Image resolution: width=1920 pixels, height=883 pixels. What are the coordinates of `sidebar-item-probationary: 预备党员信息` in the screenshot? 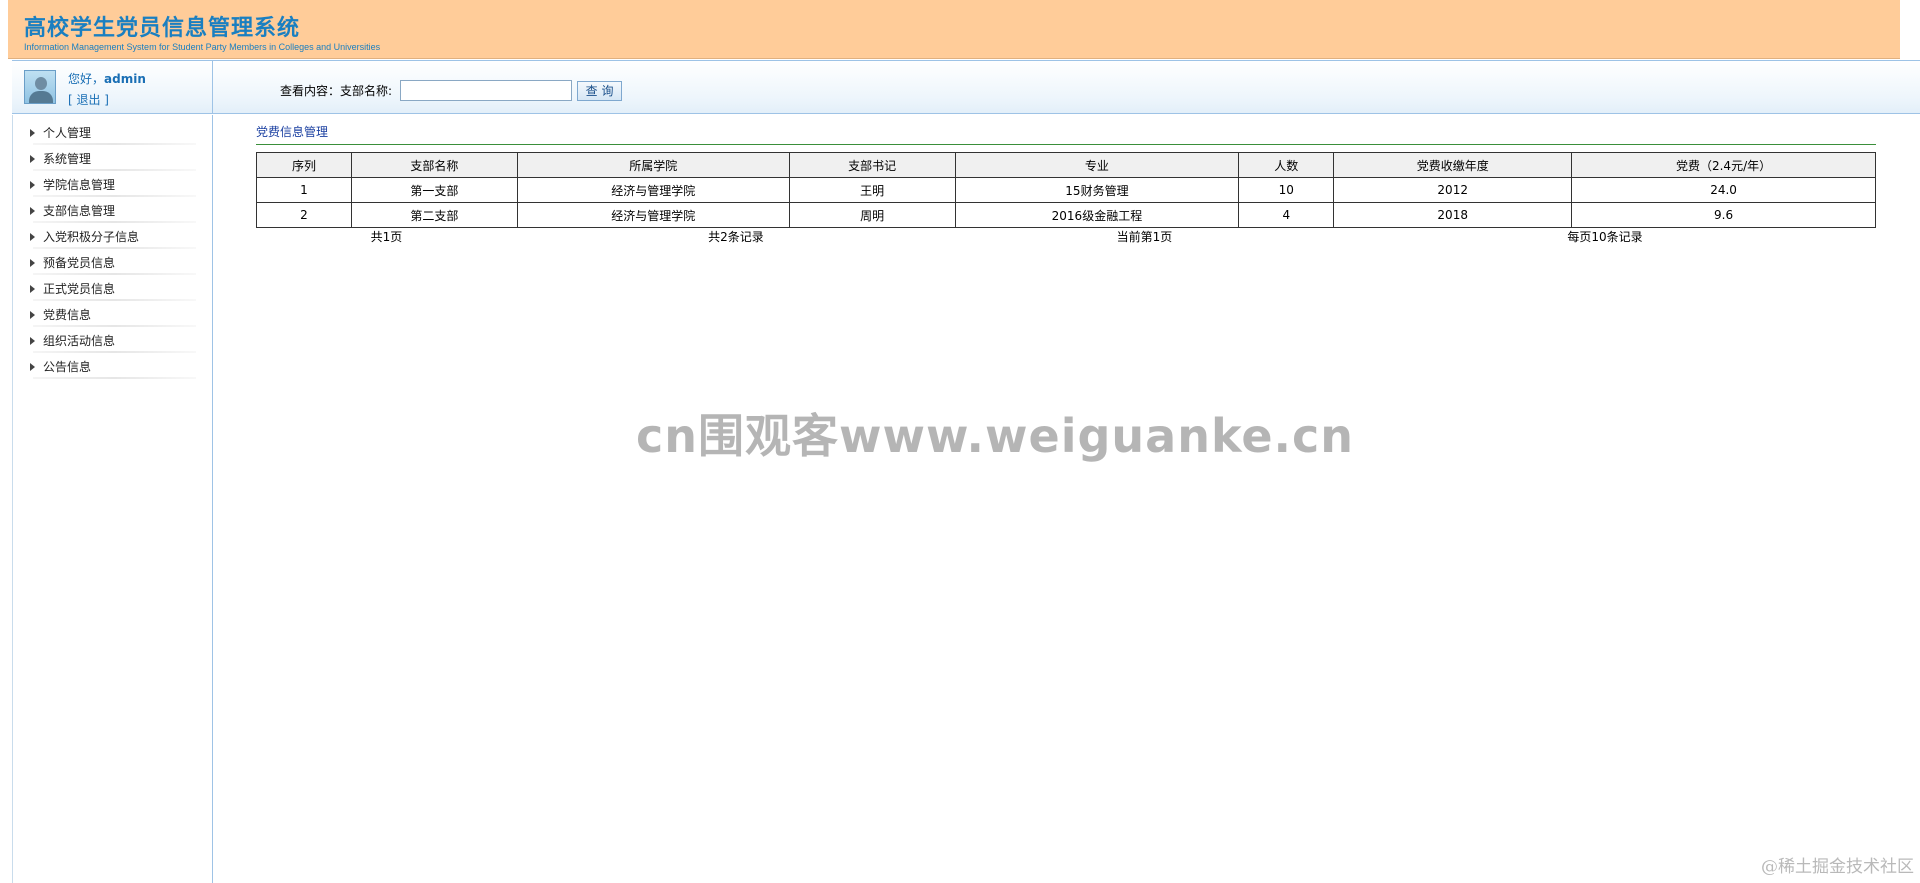 It's located at (112, 264).